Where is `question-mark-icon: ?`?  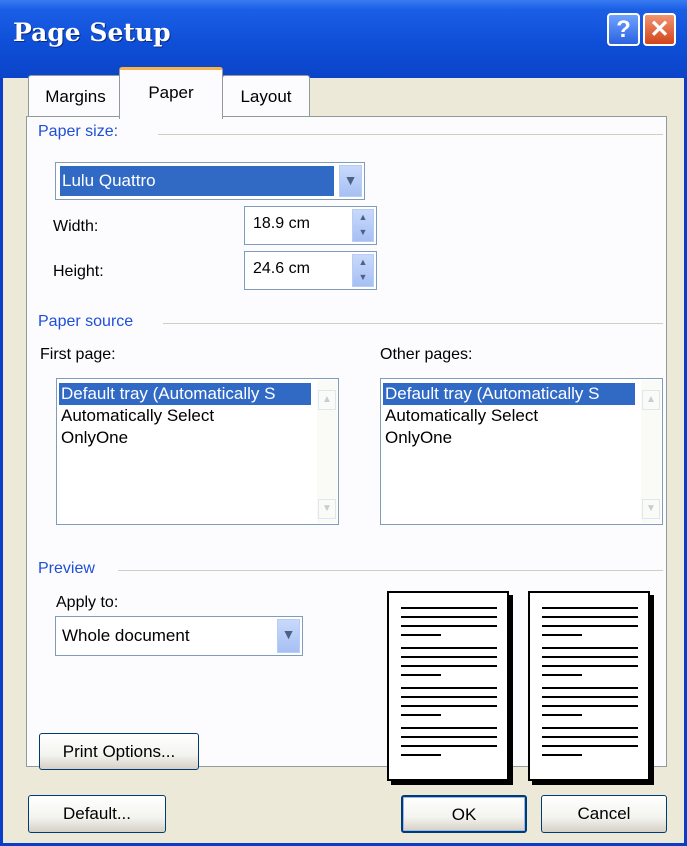
question-mark-icon: ? is located at coordinates (623, 29).